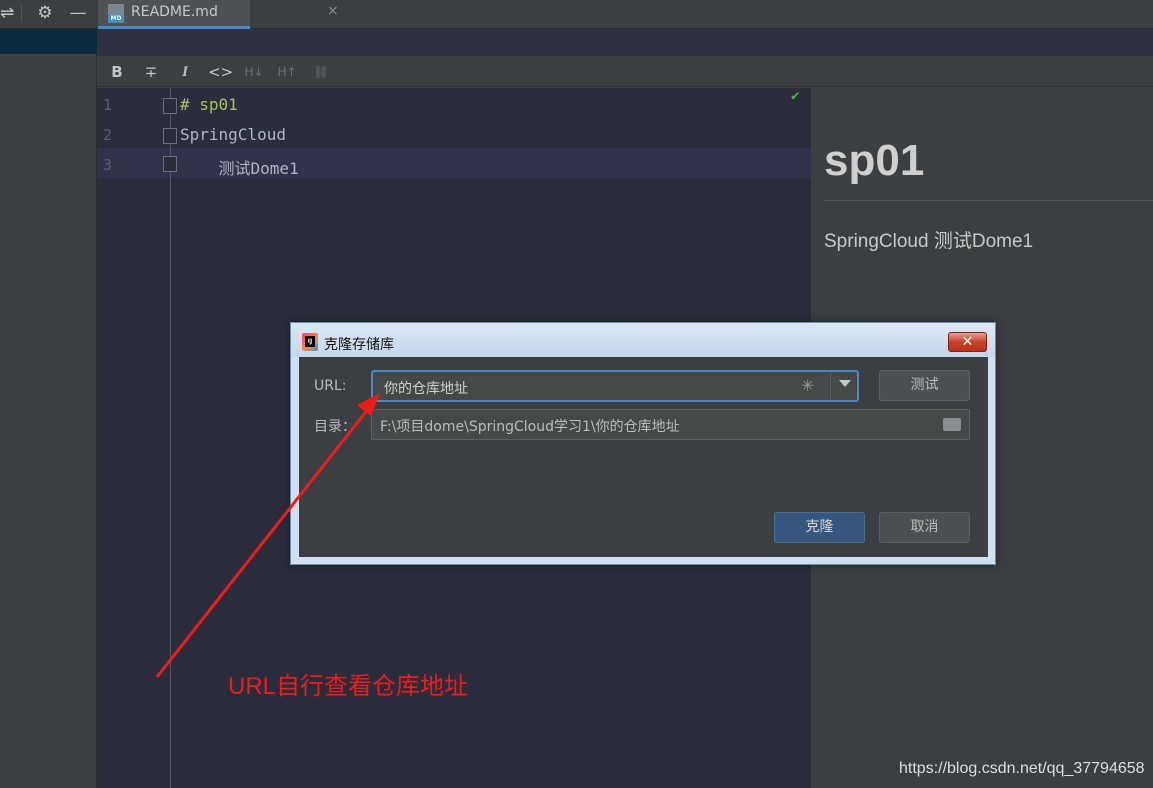  I want to click on url-label: URL:, so click(330, 386).